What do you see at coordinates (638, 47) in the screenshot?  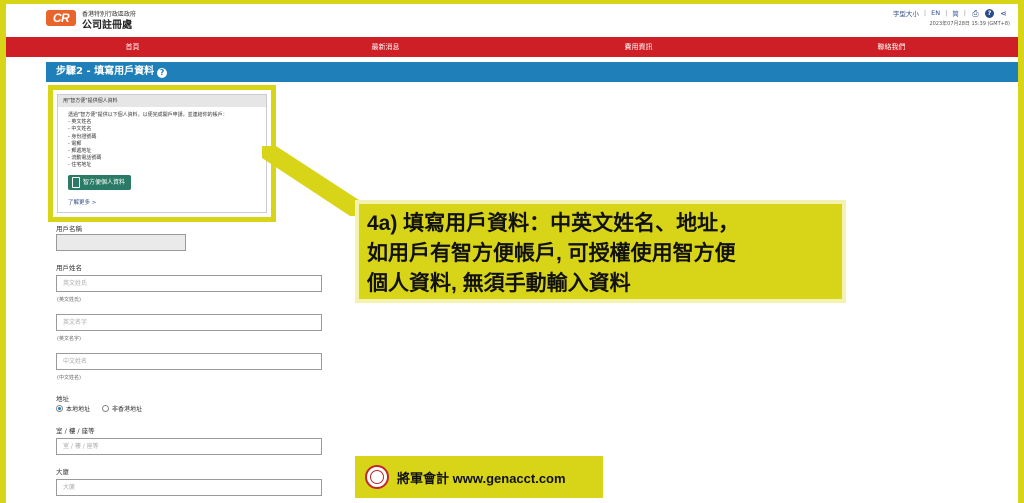 I see `nav-item-fees: 費用資訊` at bounding box center [638, 47].